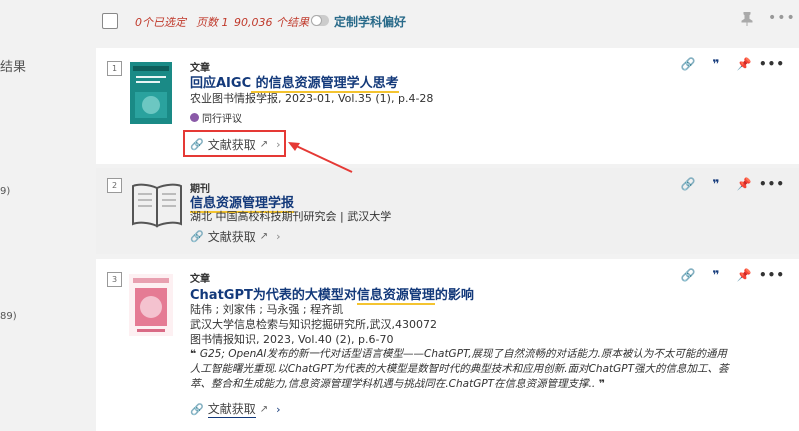  Describe the element at coordinates (294, 82) in the screenshot. I see `item-title: 回应AIGC 的信息资源管理学人思考` at that location.